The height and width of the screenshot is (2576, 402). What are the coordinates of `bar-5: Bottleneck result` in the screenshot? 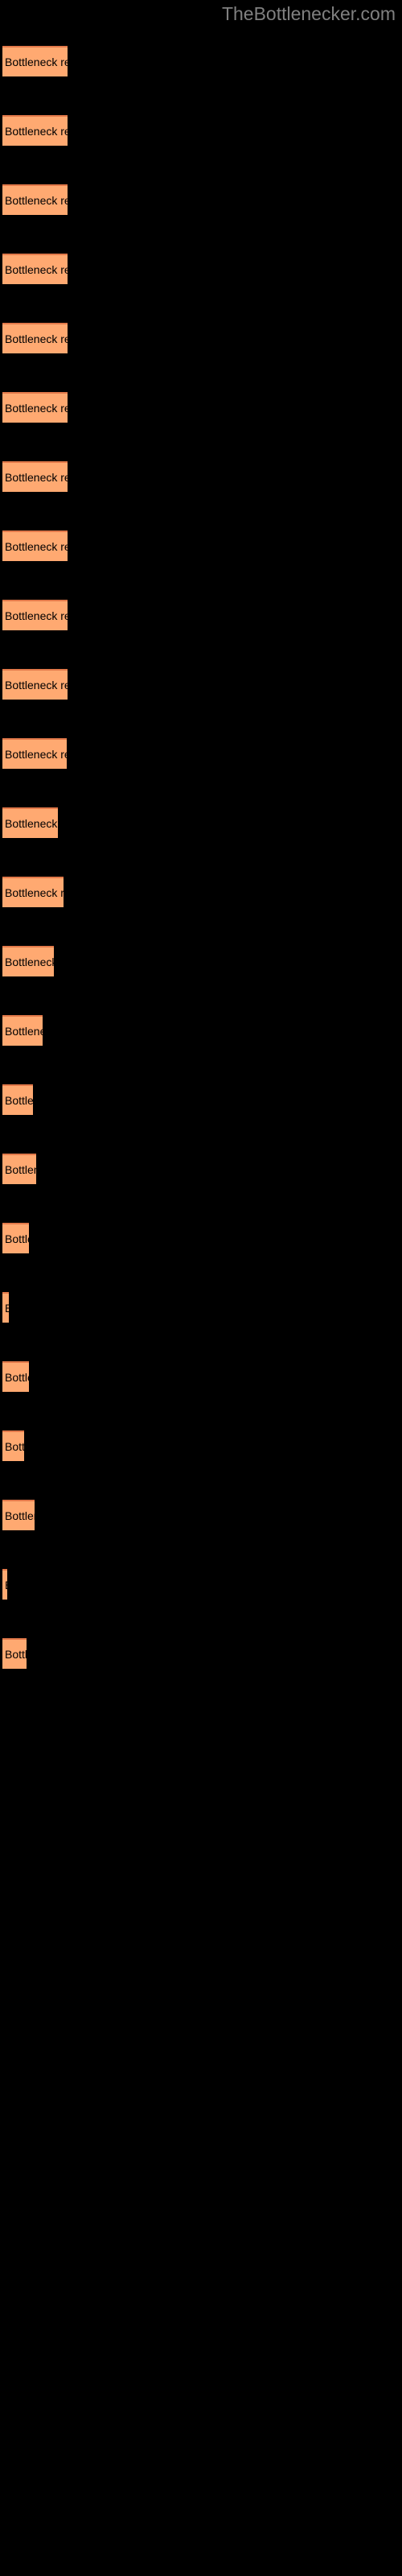 It's located at (35, 338).